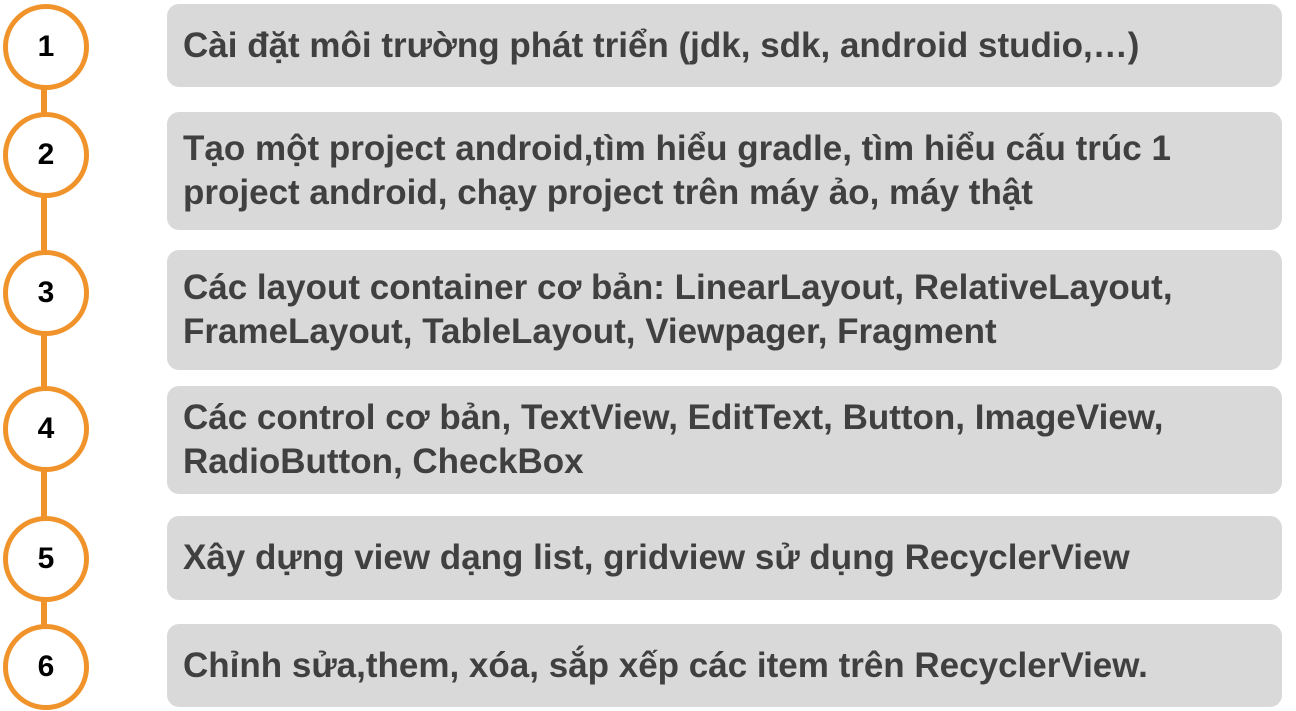  I want to click on step-6-circle: 6, so click(46, 667).